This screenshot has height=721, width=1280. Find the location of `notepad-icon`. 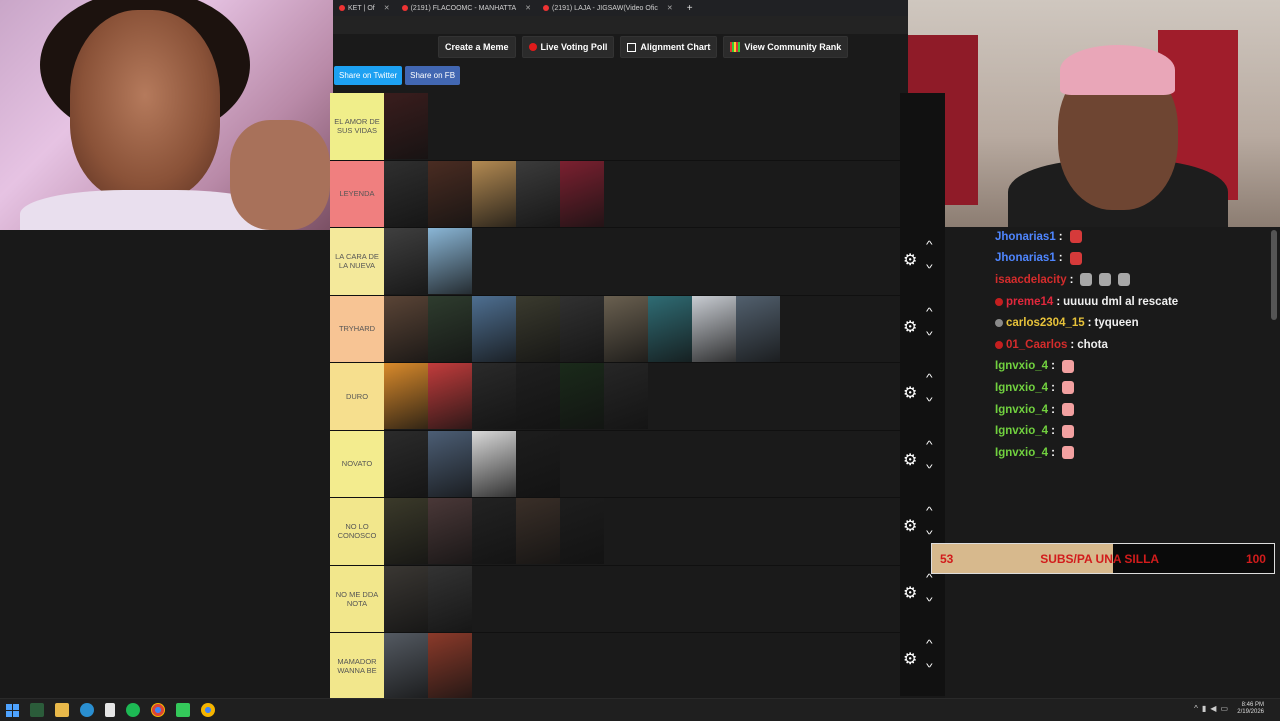

notepad-icon is located at coordinates (110, 710).